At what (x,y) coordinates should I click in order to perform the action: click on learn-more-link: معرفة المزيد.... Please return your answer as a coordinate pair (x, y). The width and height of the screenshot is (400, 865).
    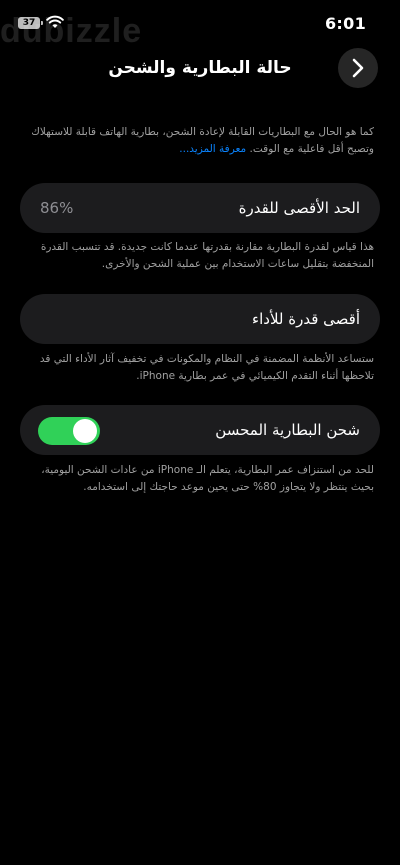
    Looking at the image, I should click on (212, 149).